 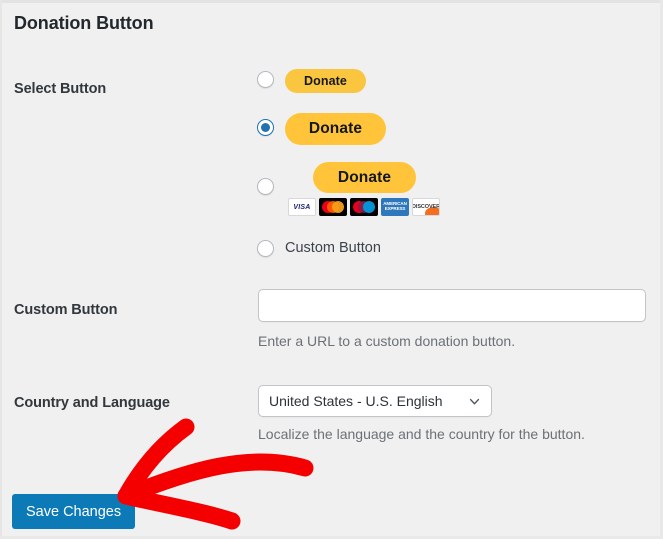 I want to click on visa-card-icon: VISA, so click(x=302, y=207).